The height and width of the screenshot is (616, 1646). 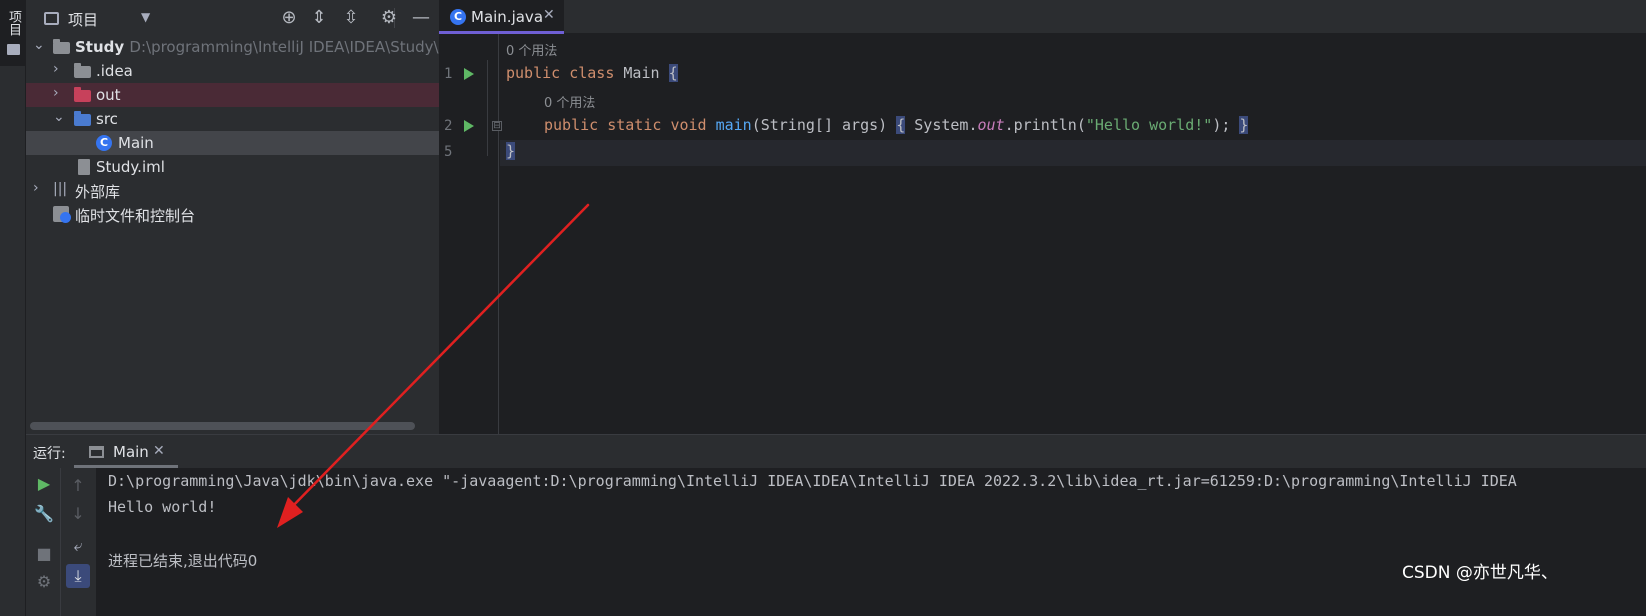 I want to click on code-token: class, so click(x=592, y=73).